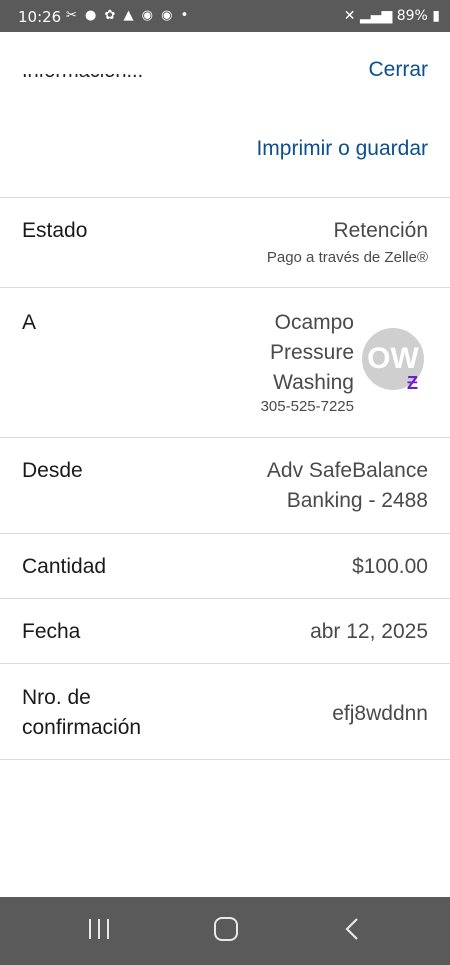  I want to click on recipient-name-line: Washing, so click(313, 382).